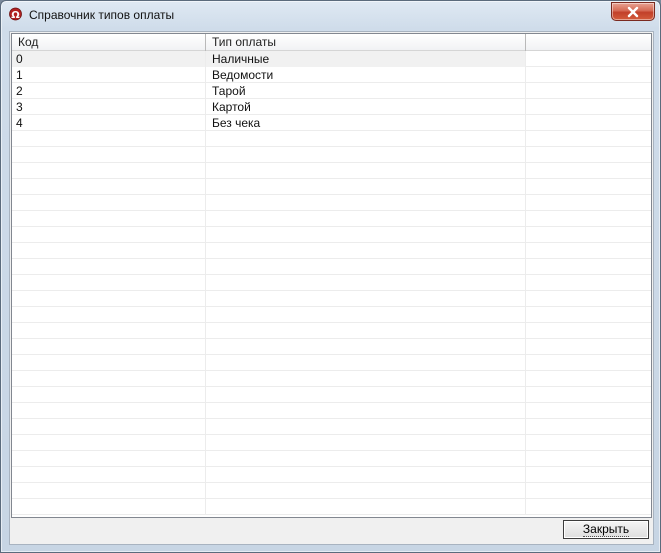  I want to click on cell-code: 1, so click(109, 75).